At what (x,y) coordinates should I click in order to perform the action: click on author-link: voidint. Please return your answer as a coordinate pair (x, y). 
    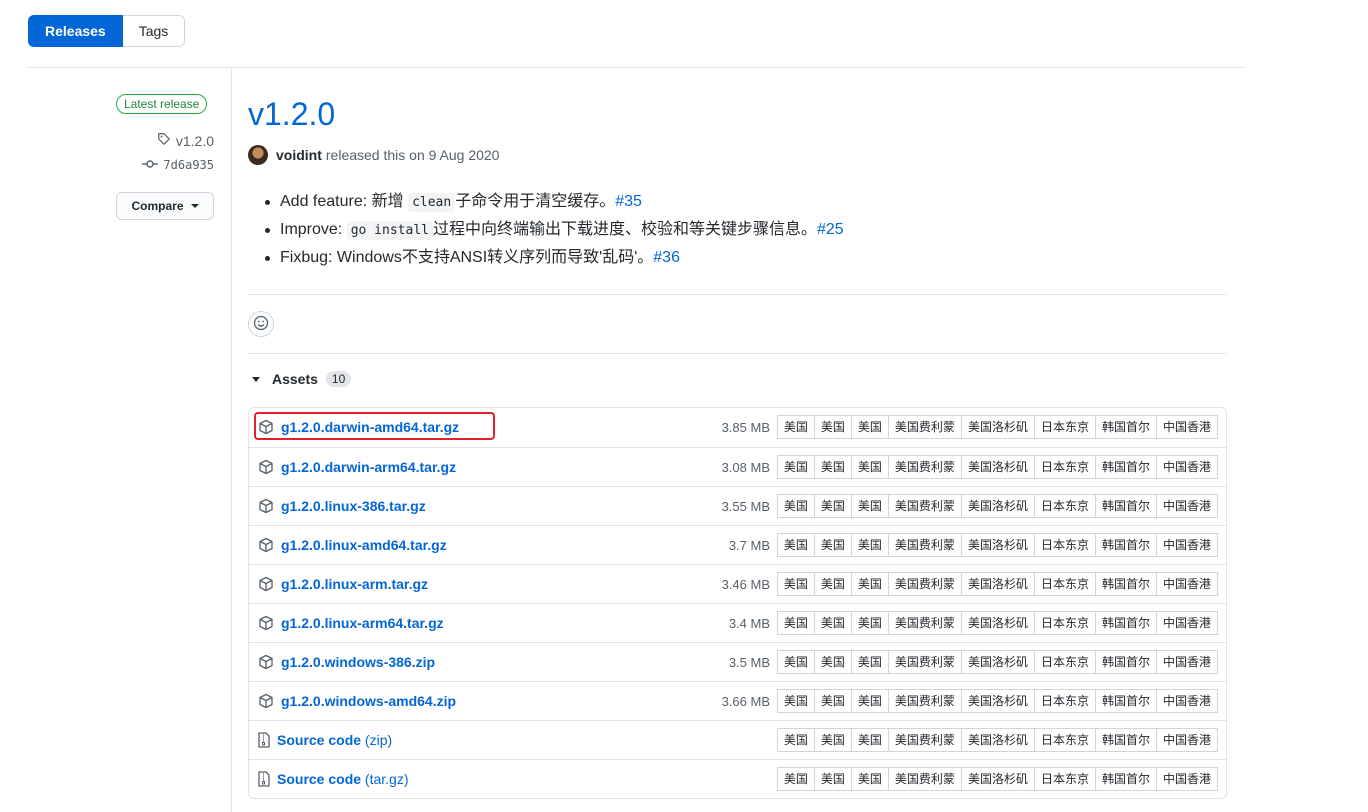
    Looking at the image, I should click on (299, 155).